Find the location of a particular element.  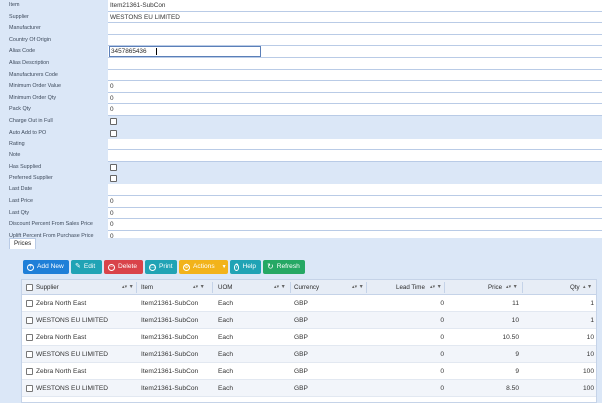

header-lead-time: Lead Time is located at coordinates (410, 287).